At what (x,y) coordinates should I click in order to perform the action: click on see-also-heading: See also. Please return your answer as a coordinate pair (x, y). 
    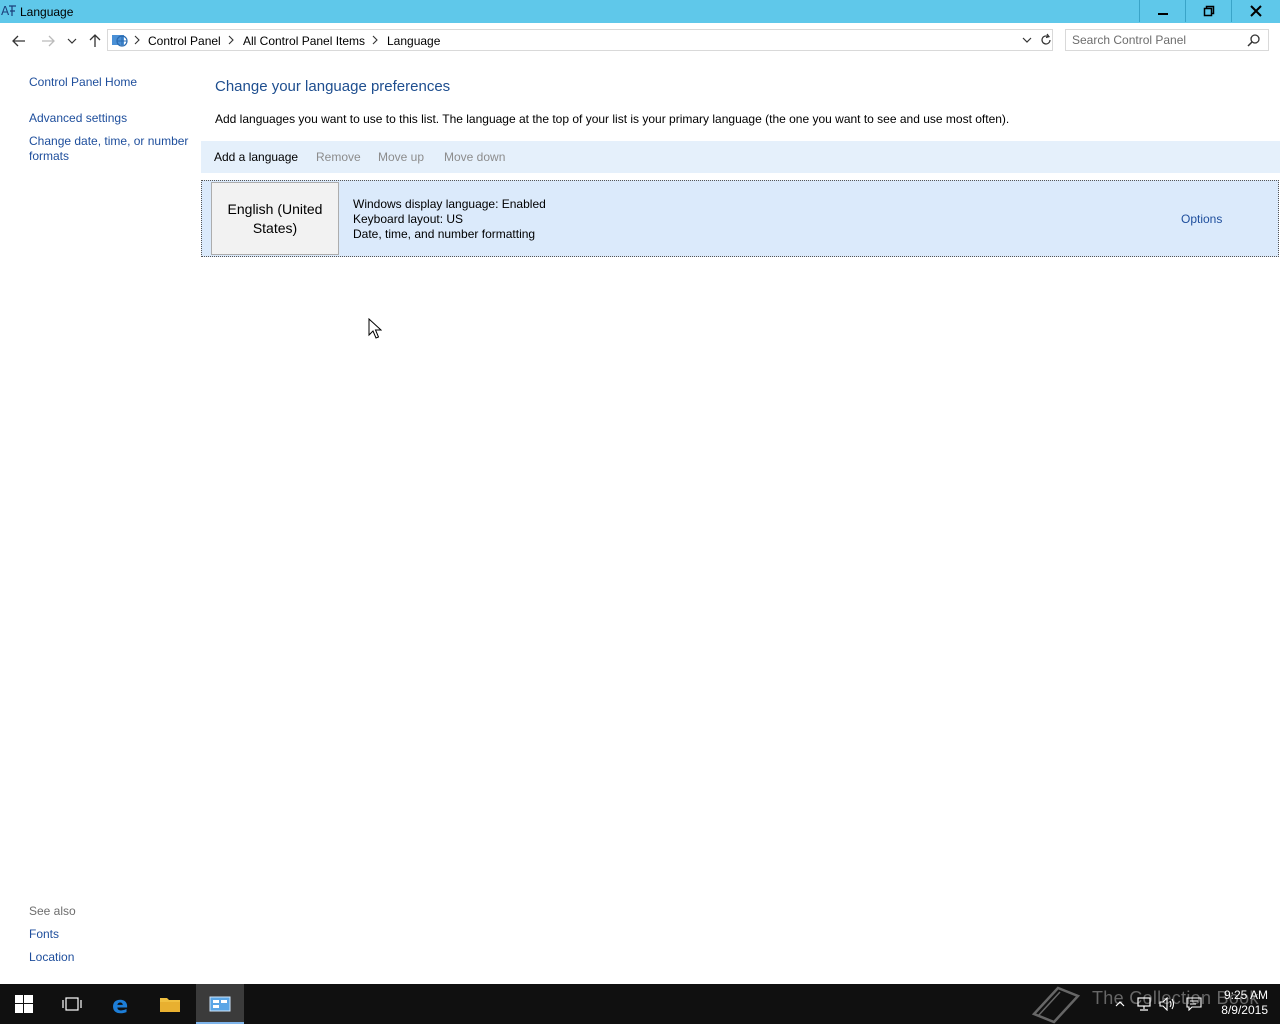
    Looking at the image, I should click on (52, 911).